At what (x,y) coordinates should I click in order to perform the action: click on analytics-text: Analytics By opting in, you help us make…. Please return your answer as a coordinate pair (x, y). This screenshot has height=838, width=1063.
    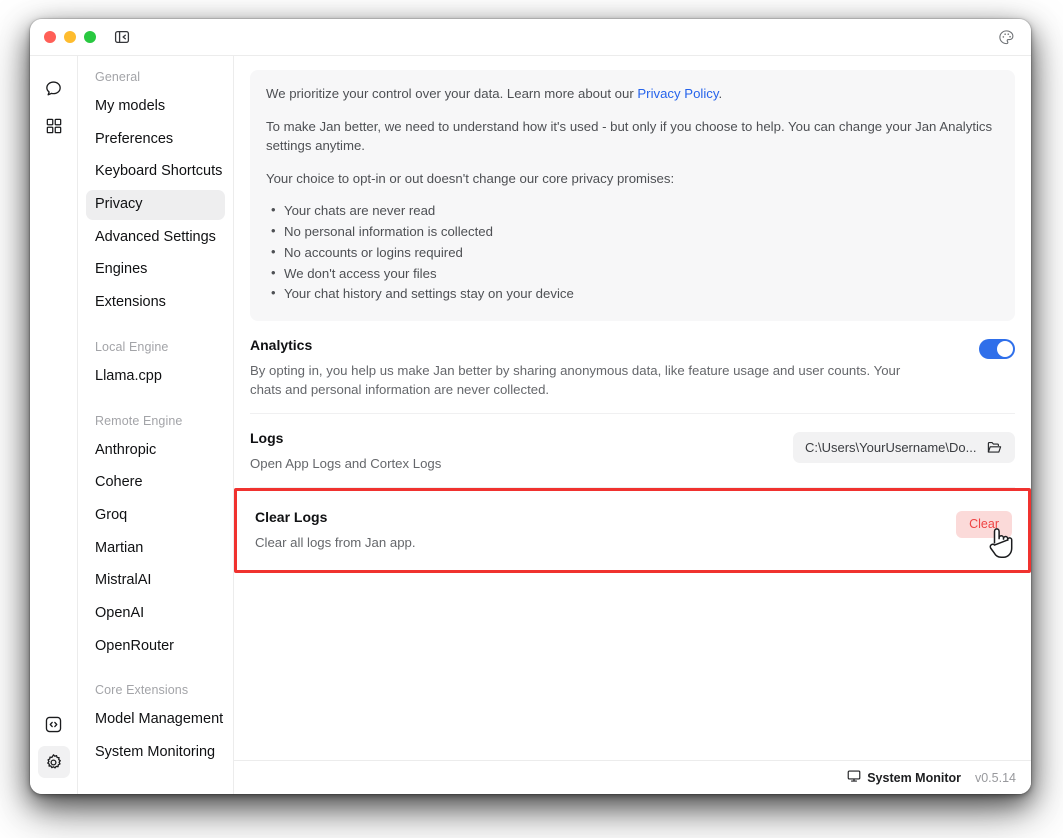
    Looking at the image, I should click on (606, 368).